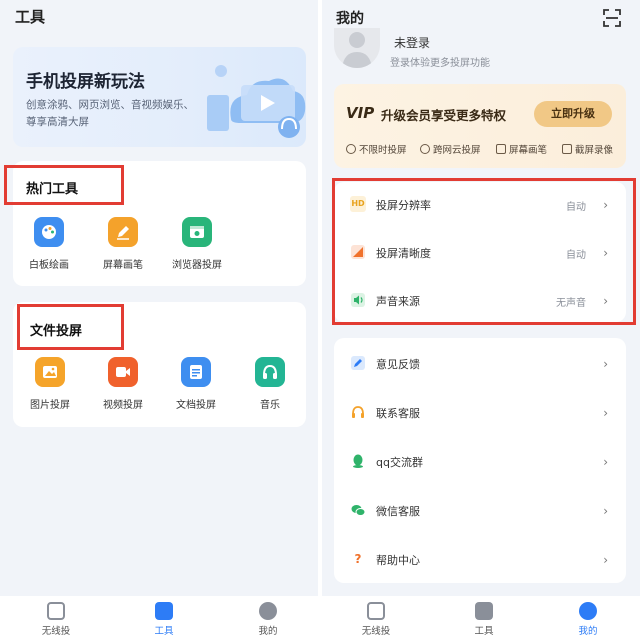 The width and height of the screenshot is (640, 640). Describe the element at coordinates (444, 115) in the screenshot. I see `vip-promo-text: 升级会员享受更多特权` at that location.